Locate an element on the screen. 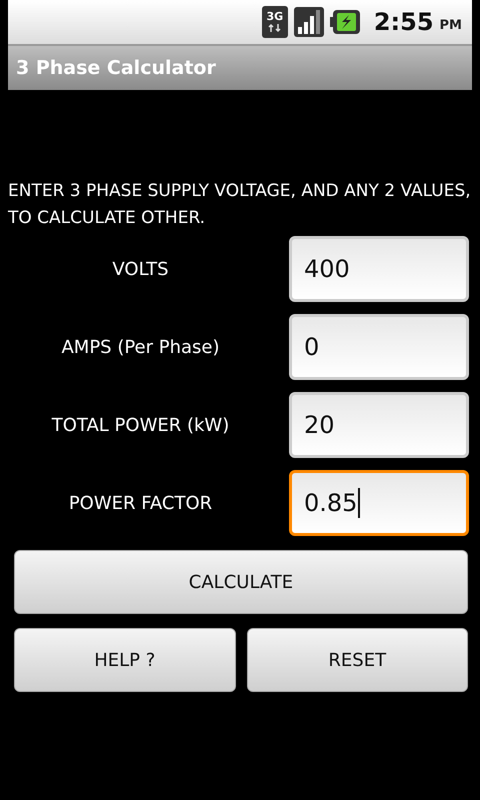 The image size is (480, 800). text-cursor is located at coordinates (359, 503).